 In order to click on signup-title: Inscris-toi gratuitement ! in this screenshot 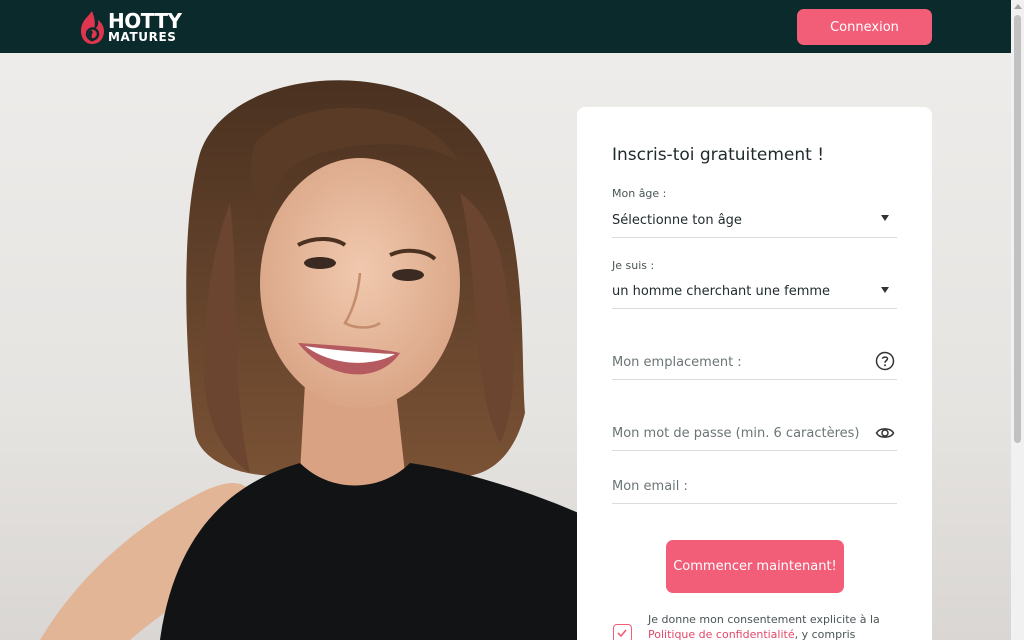, I will do `click(718, 155)`.